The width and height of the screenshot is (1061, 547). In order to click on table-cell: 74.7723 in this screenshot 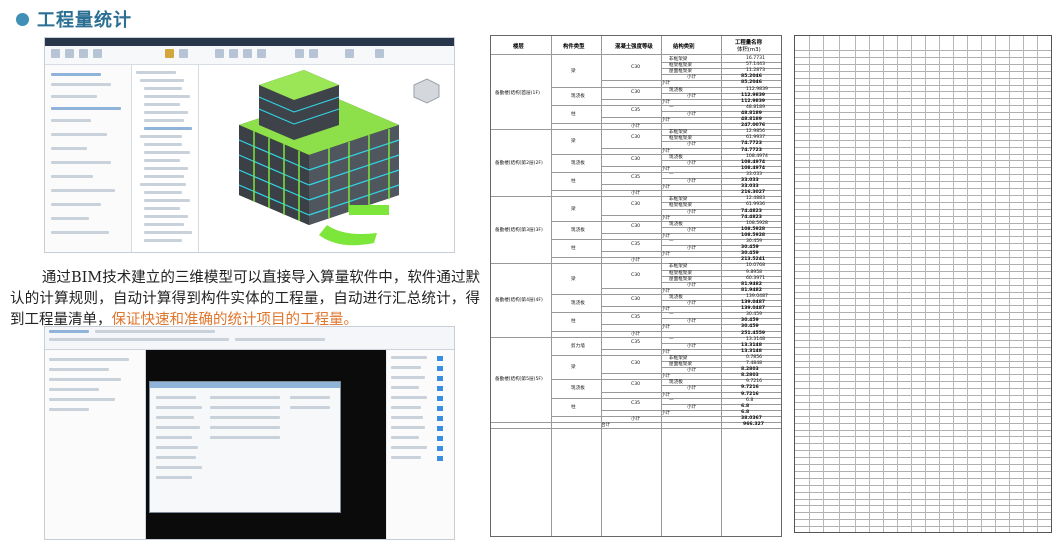, I will do `click(751, 144)`.